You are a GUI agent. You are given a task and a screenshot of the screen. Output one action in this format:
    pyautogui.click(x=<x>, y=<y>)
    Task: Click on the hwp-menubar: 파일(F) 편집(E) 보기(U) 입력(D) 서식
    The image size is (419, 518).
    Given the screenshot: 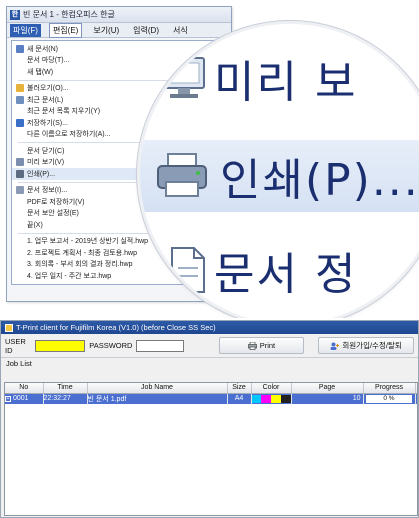 What is the action you would take?
    pyautogui.click(x=119, y=30)
    